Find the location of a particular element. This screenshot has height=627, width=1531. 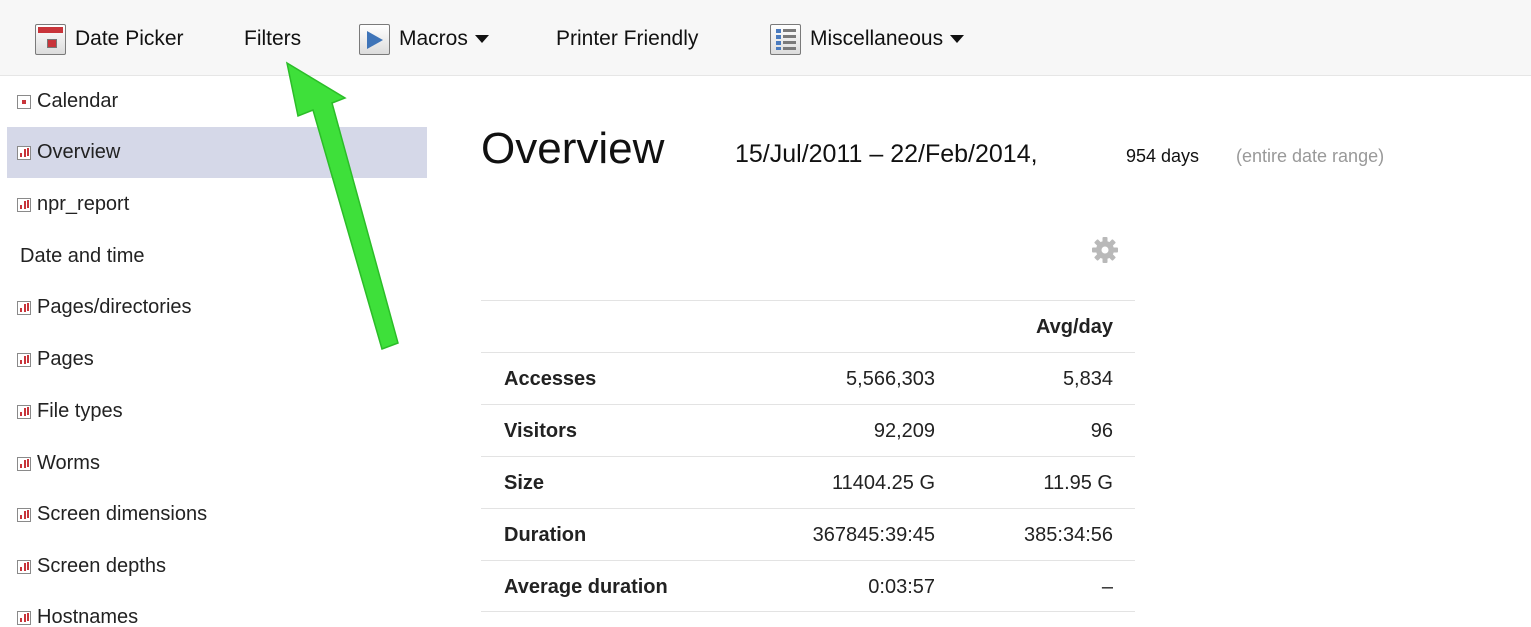

filters-label: Filters is located at coordinates (273, 38).